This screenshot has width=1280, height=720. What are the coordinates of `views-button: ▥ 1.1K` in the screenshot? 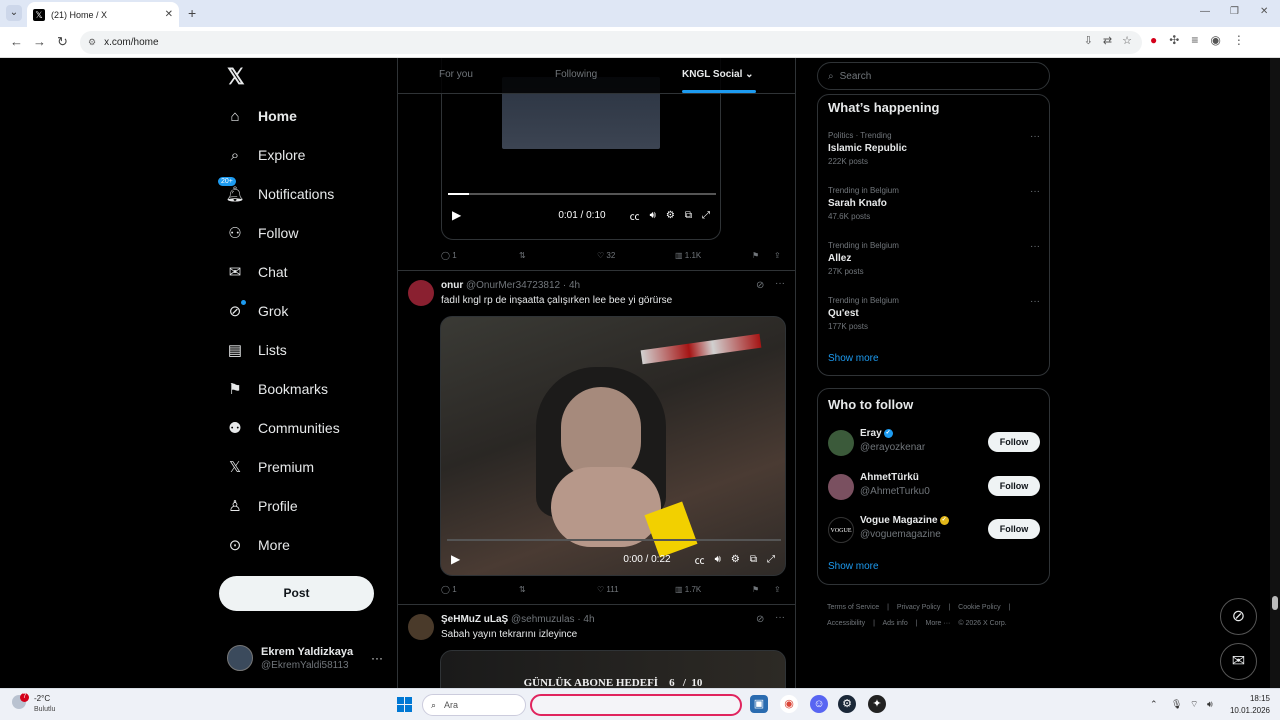 It's located at (688, 255).